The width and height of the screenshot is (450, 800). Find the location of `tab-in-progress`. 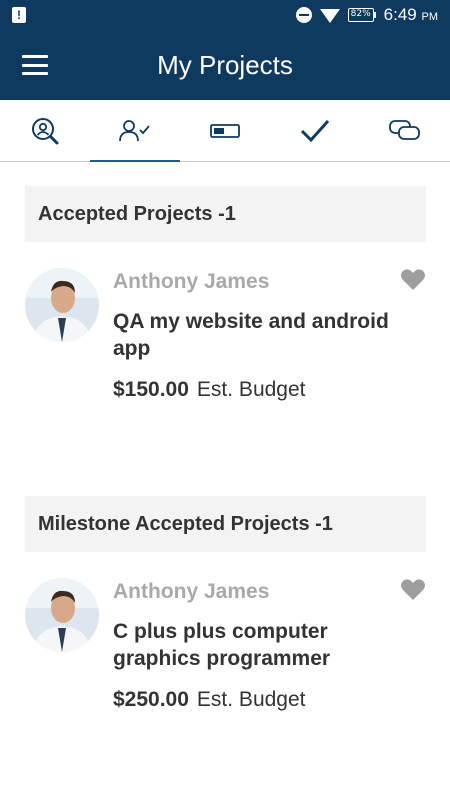

tab-in-progress is located at coordinates (225, 130).